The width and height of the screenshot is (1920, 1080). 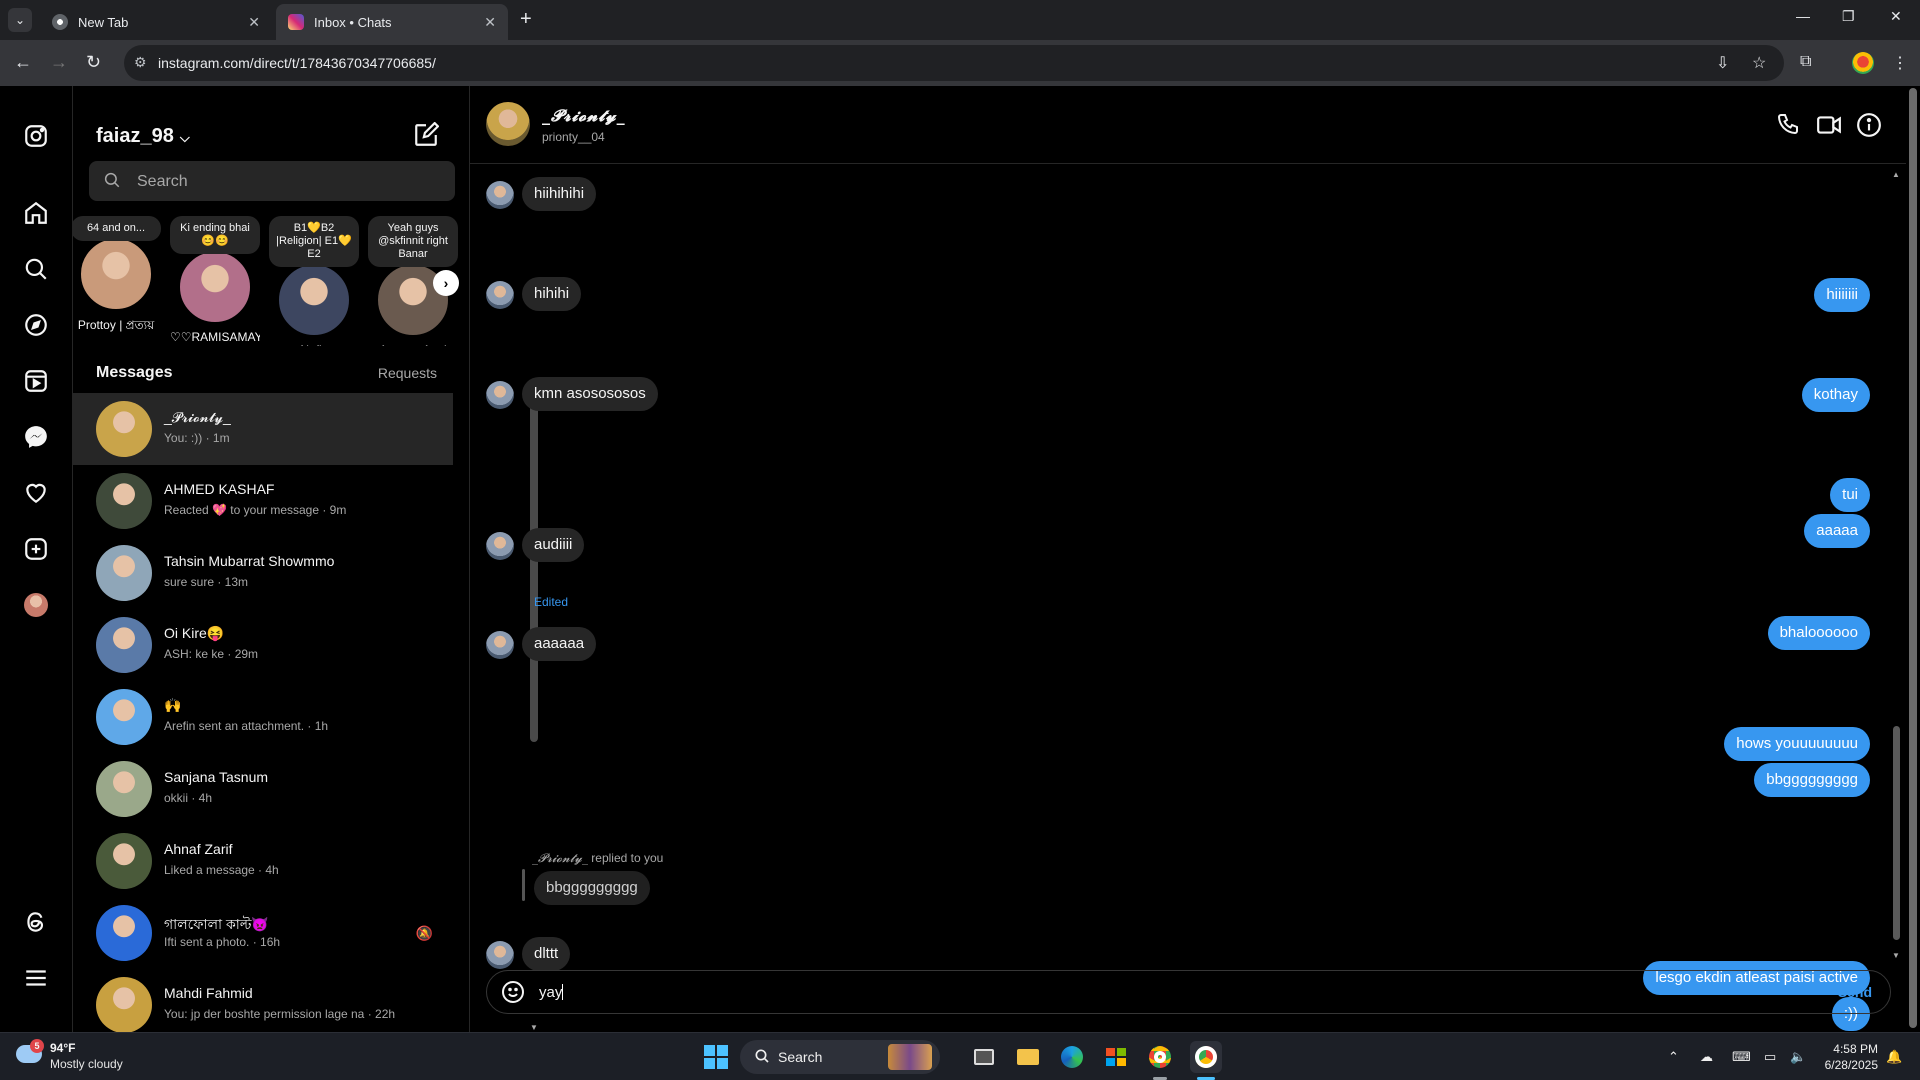 I want to click on conversation-item: Tahsin Mubarrat Showmmo sure sure · 13m, so click(x=263, y=573).